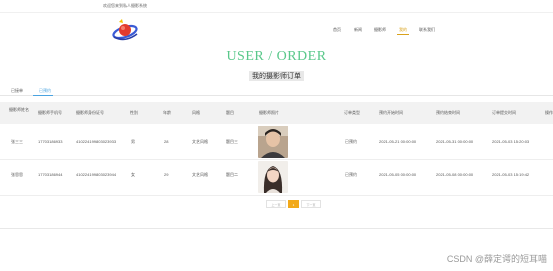 Image resolution: width=553 pixels, height=271 pixels. Describe the element at coordinates (276, 95) in the screenshot. I see `tab-divider` at that location.